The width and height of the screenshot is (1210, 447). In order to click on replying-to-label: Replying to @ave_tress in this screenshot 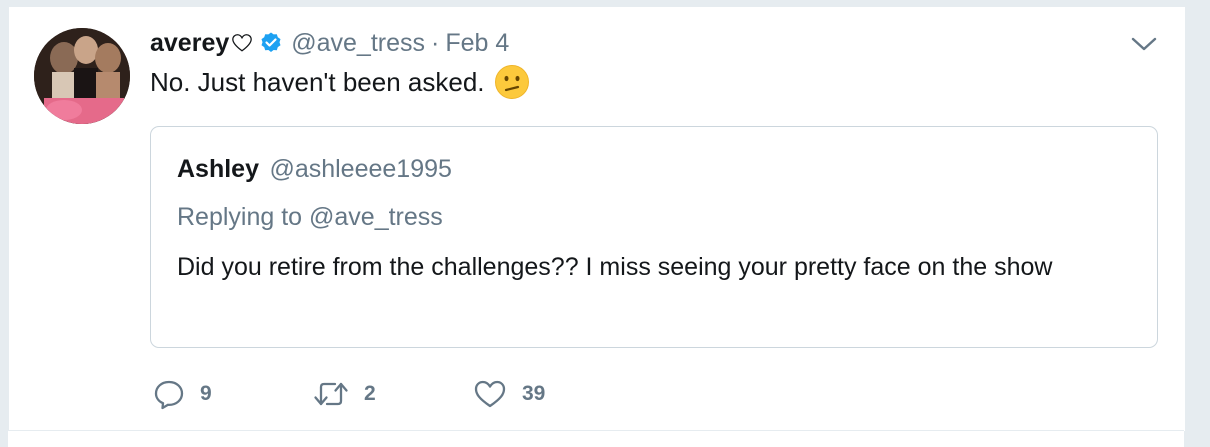, I will do `click(310, 217)`.